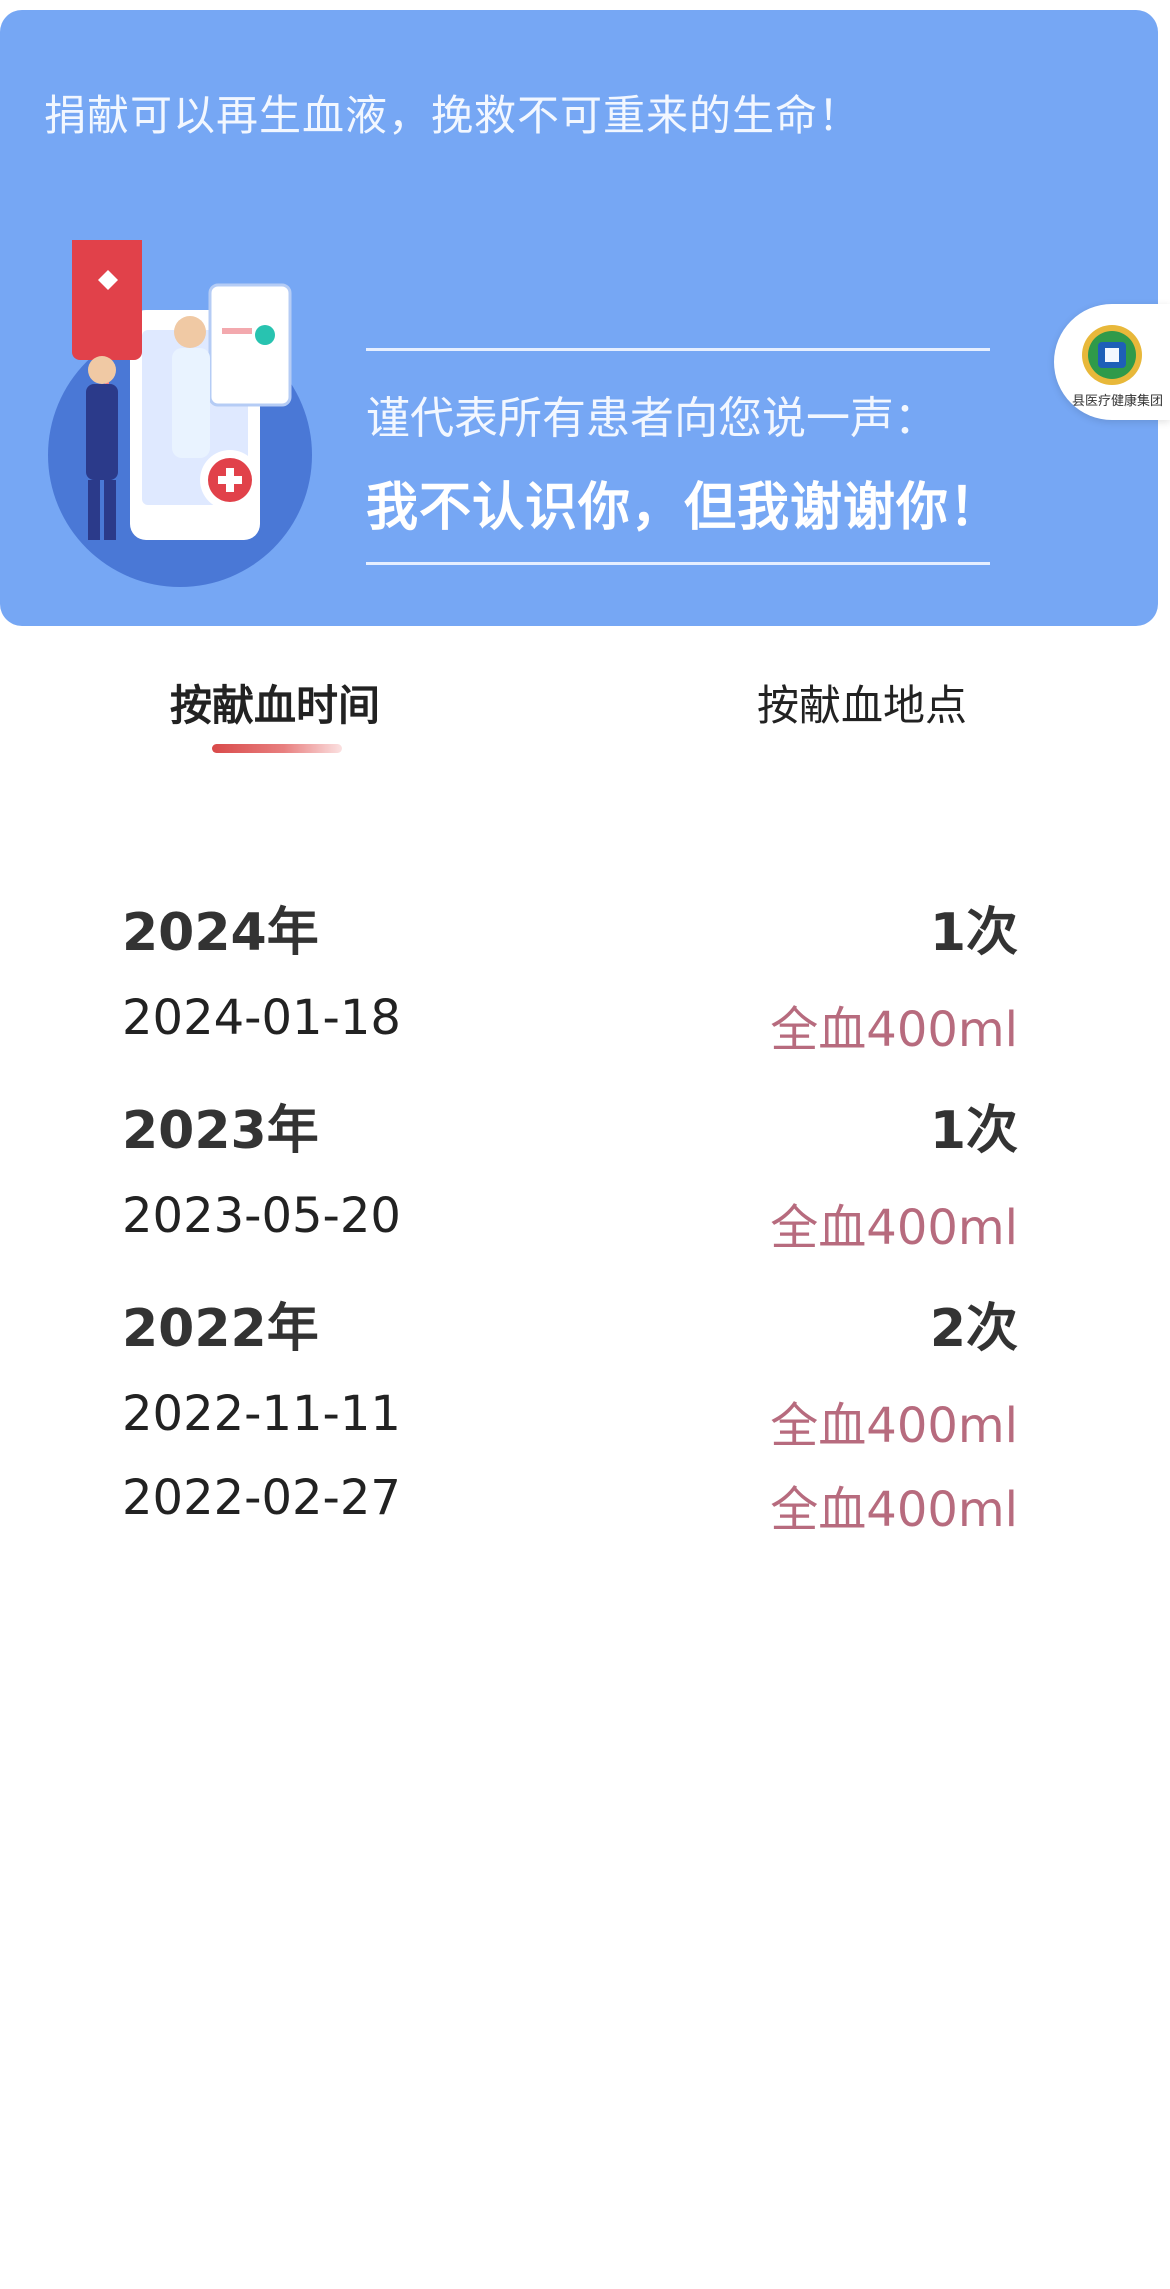 The width and height of the screenshot is (1170, 2289). I want to click on logo-text: 县医疗健康集团, so click(1118, 401).